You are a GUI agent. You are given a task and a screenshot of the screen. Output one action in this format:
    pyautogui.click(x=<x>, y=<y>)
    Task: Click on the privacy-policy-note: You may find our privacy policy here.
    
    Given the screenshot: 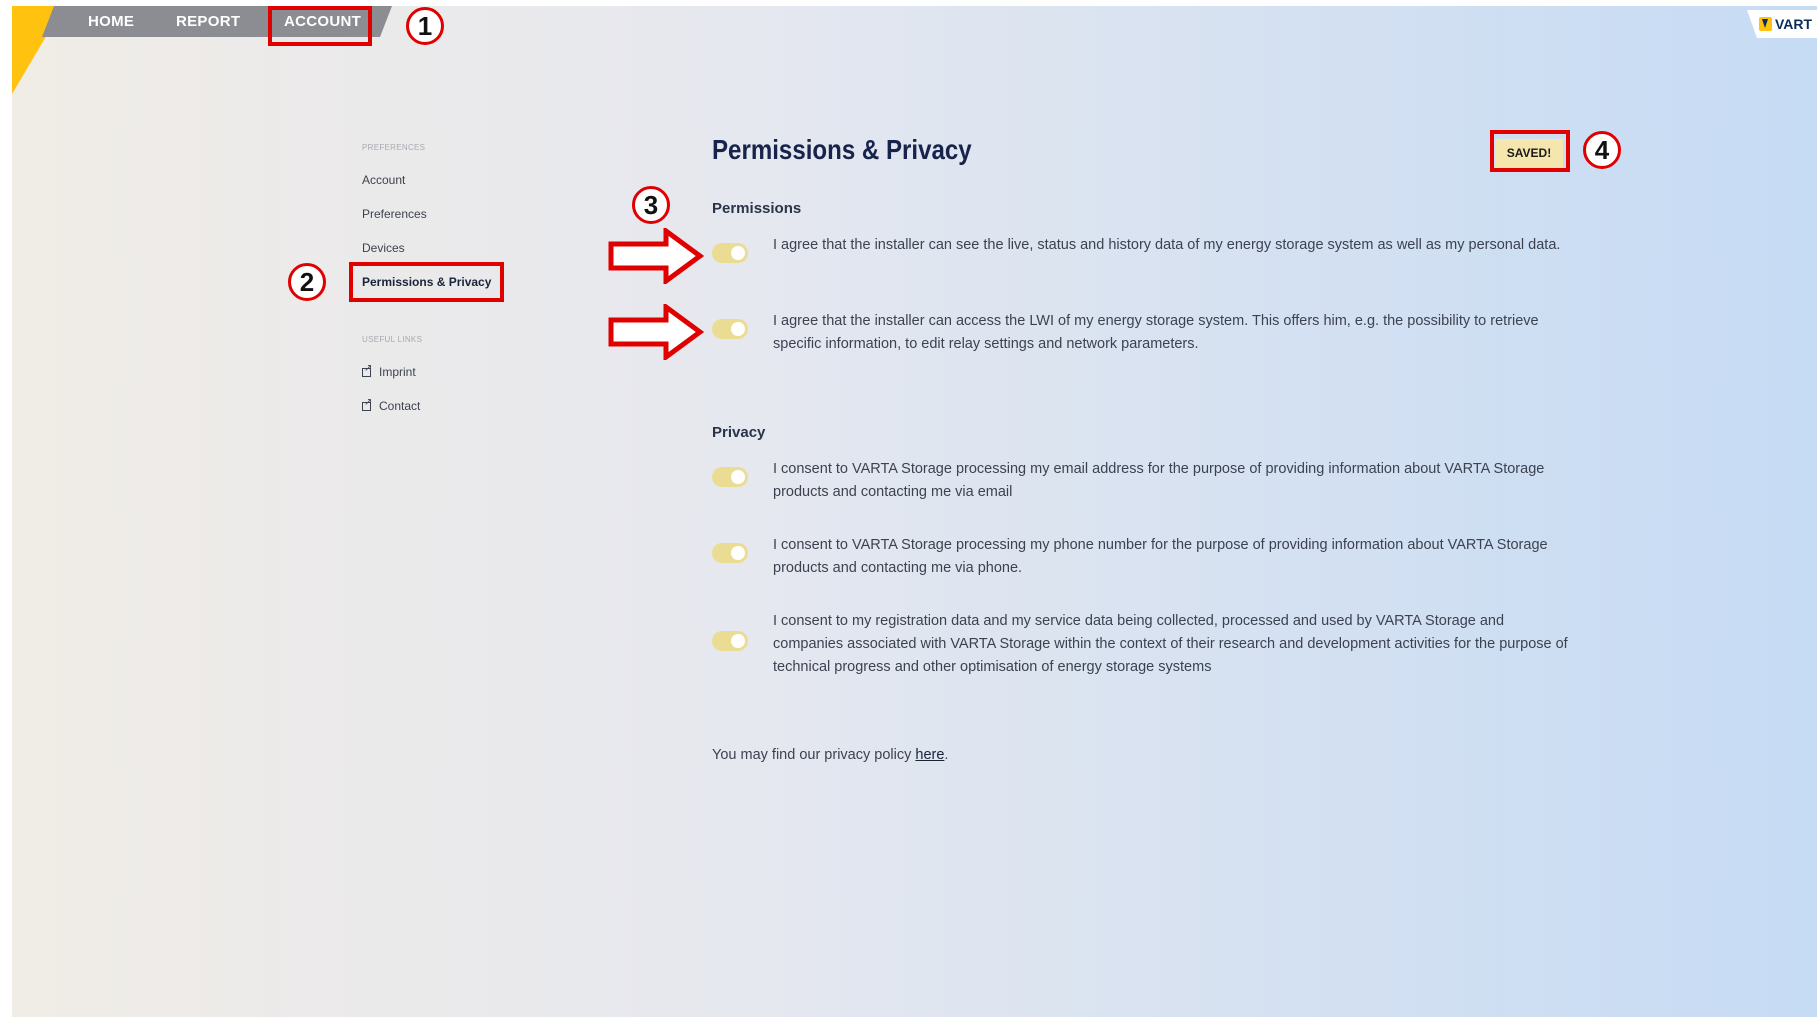 What is the action you would take?
    pyautogui.click(x=830, y=755)
    